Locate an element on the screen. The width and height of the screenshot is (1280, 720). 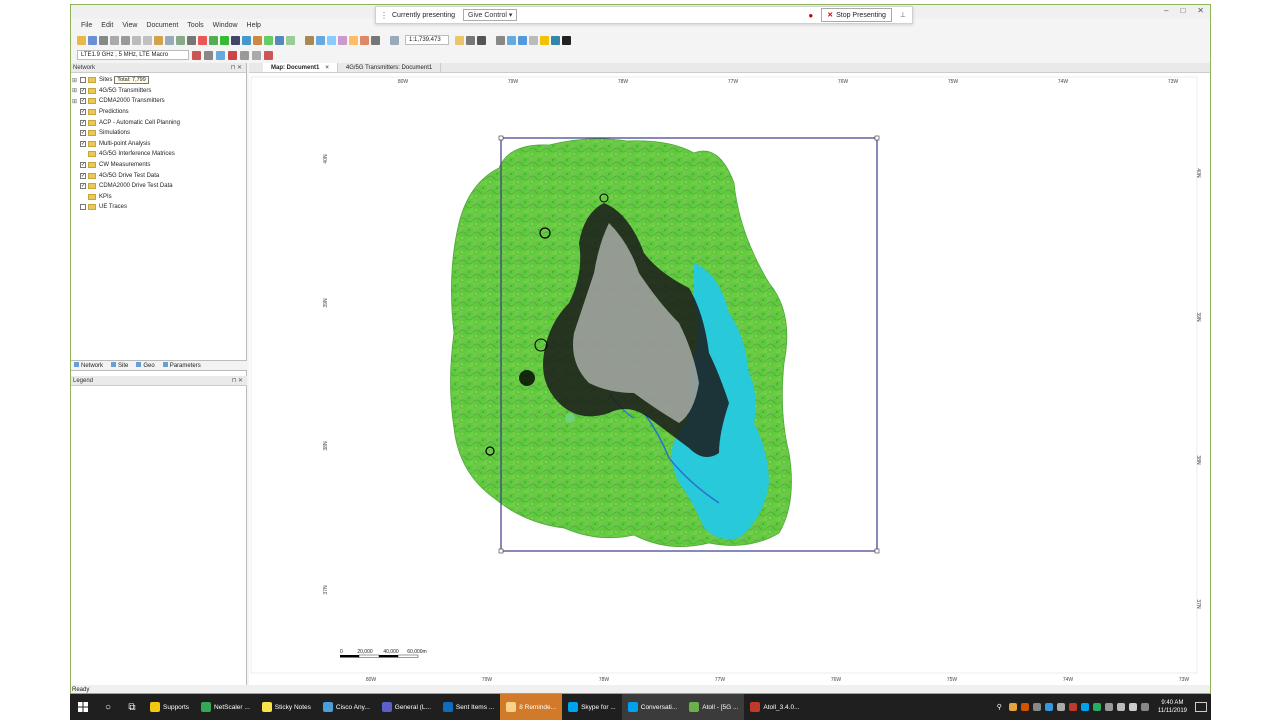
tree-item: ✓ Simulations is located at coordinates (158, 133).